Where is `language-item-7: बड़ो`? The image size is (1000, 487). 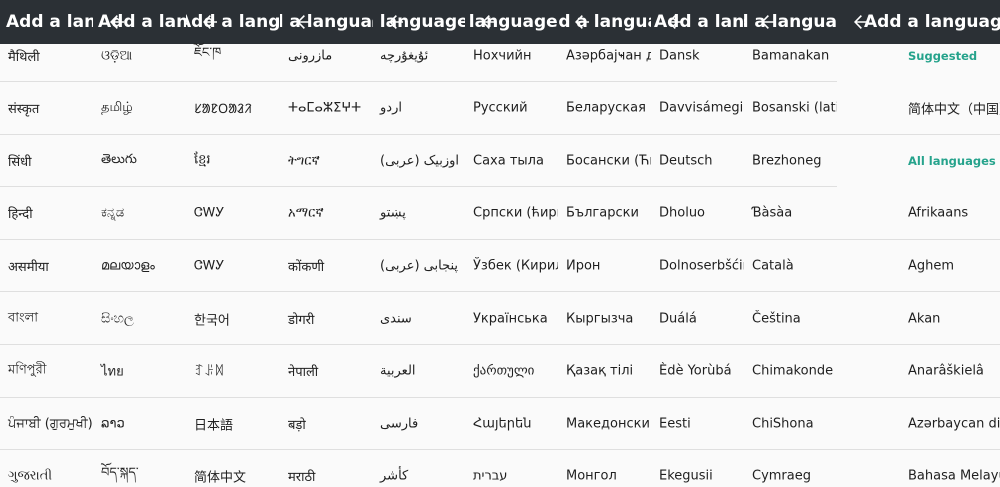 language-item-7: बड़ो is located at coordinates (326, 424).